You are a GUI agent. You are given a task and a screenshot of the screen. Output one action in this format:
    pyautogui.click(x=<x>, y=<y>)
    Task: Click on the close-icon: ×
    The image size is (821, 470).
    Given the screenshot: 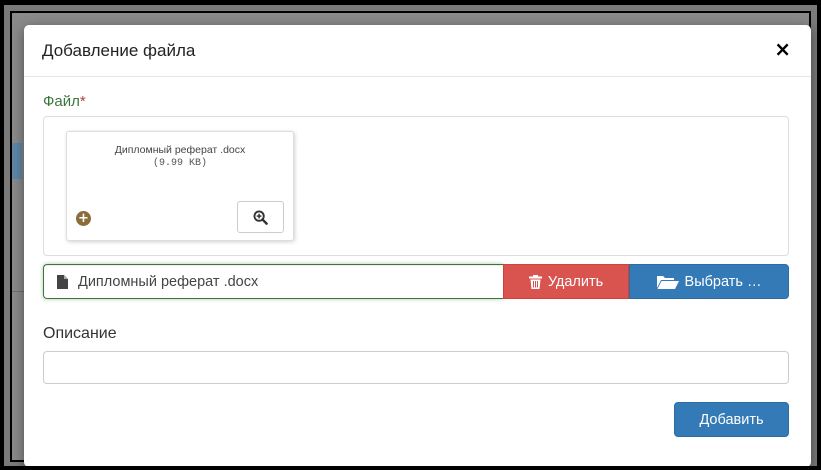 What is the action you would take?
    pyautogui.click(x=782, y=49)
    